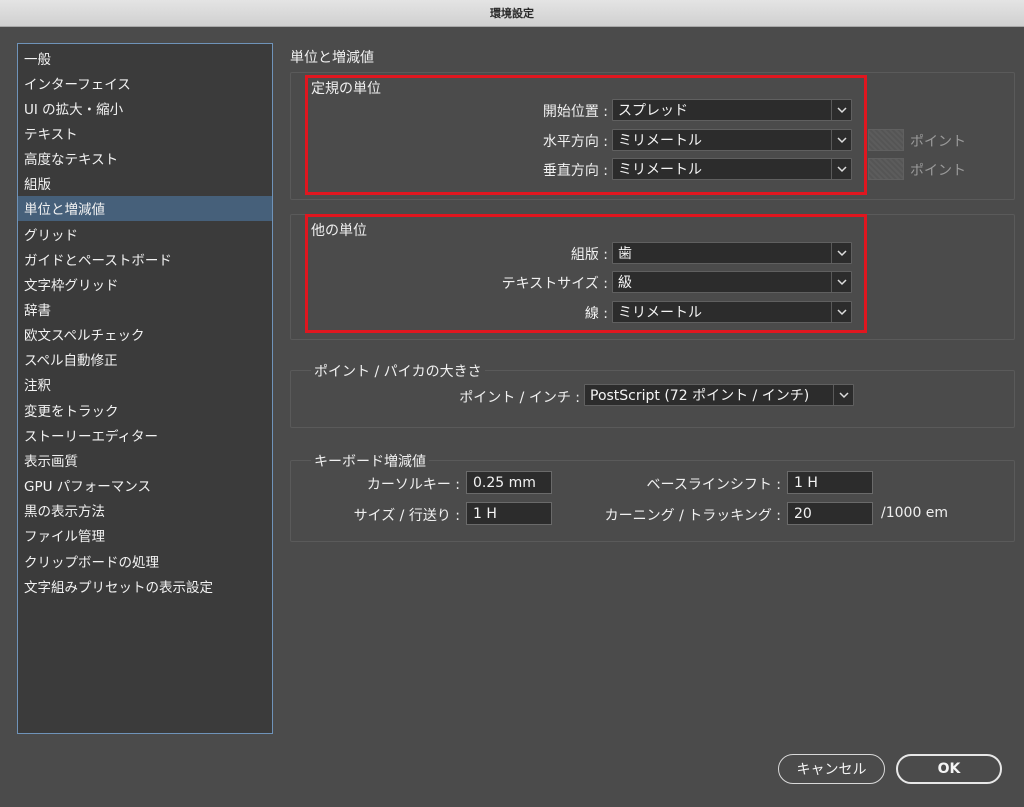 The image size is (1024, 807). What do you see at coordinates (145, 434) in the screenshot?
I see `sidebar-item: ストーリーエディター` at bounding box center [145, 434].